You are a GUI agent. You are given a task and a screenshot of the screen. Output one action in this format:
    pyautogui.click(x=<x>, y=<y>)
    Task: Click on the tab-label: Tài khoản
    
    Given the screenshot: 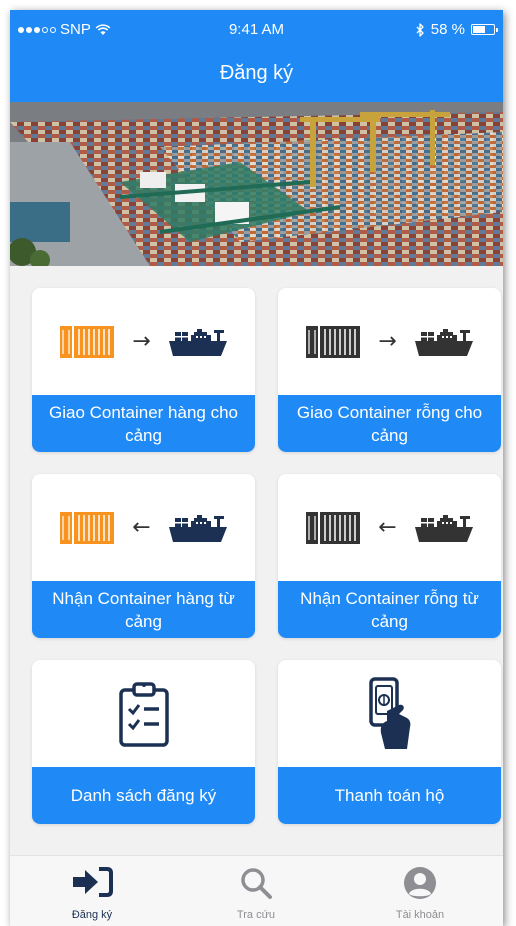 What is the action you would take?
    pyautogui.click(x=420, y=915)
    